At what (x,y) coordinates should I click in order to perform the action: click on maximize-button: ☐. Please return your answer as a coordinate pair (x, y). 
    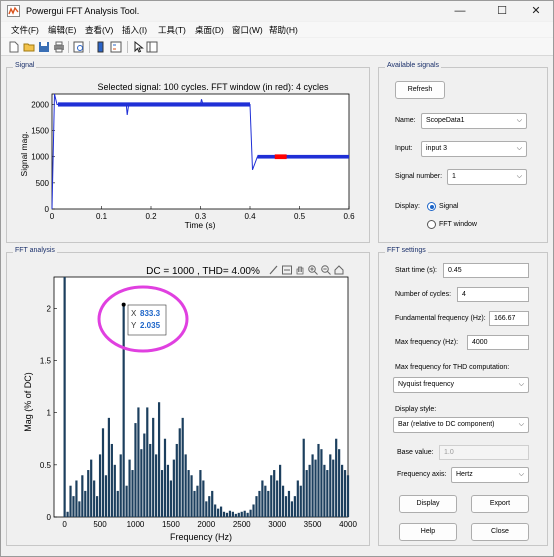
    Looking at the image, I should click on (502, 11).